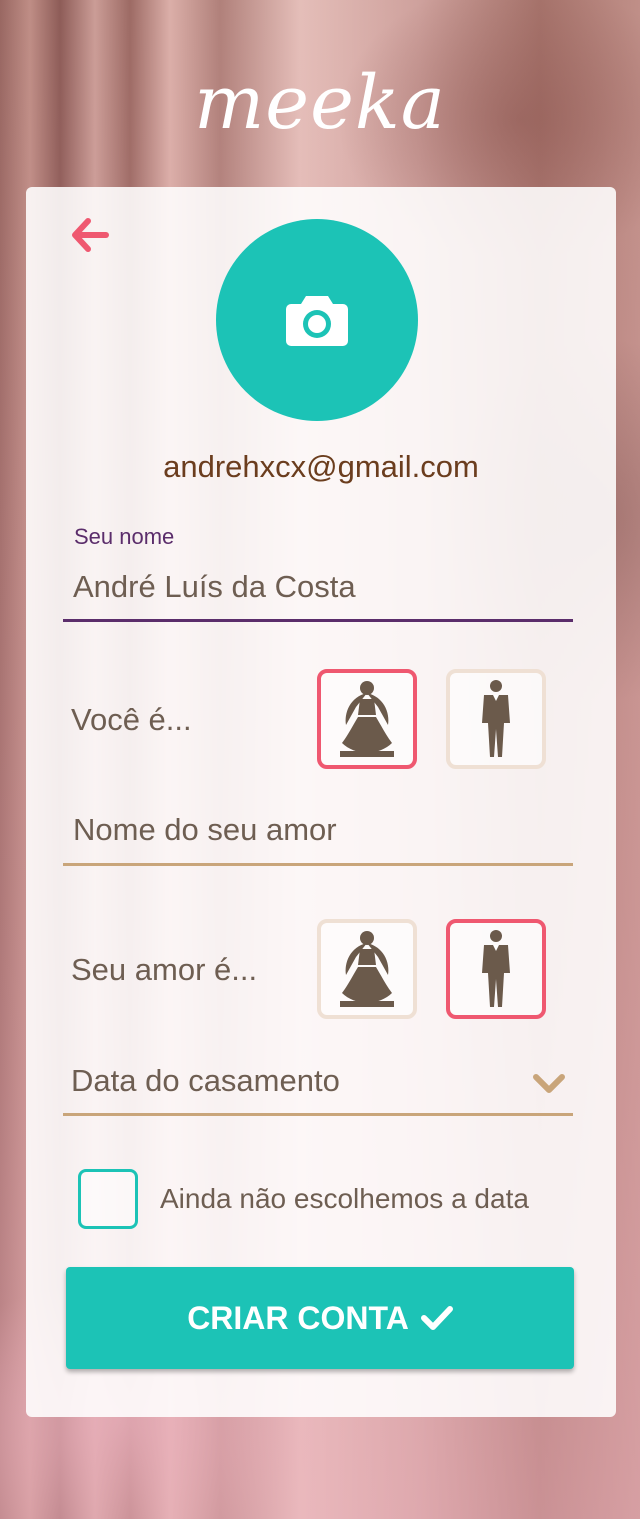 Image resolution: width=640 pixels, height=1519 pixels. Describe the element at coordinates (318, 1114) in the screenshot. I see `wedding-date-underline` at that location.